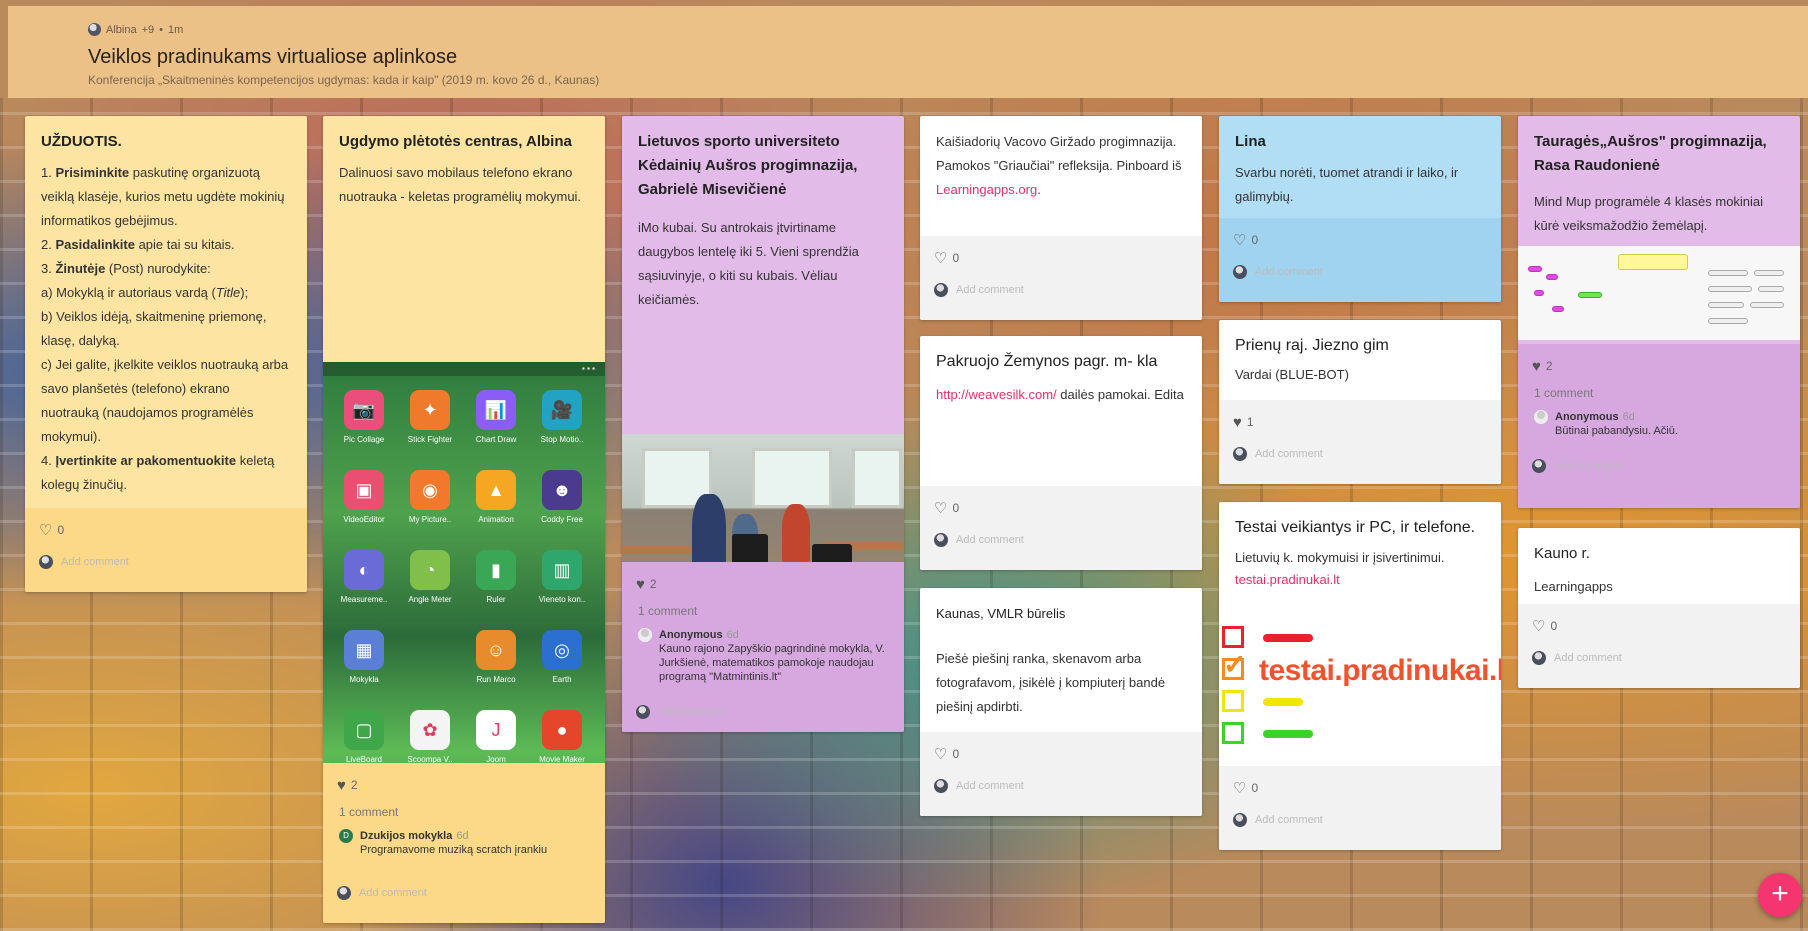 Image resolution: width=1808 pixels, height=931 pixels. I want to click on weavesilk-link: http://weavesilk.com/, so click(996, 394).